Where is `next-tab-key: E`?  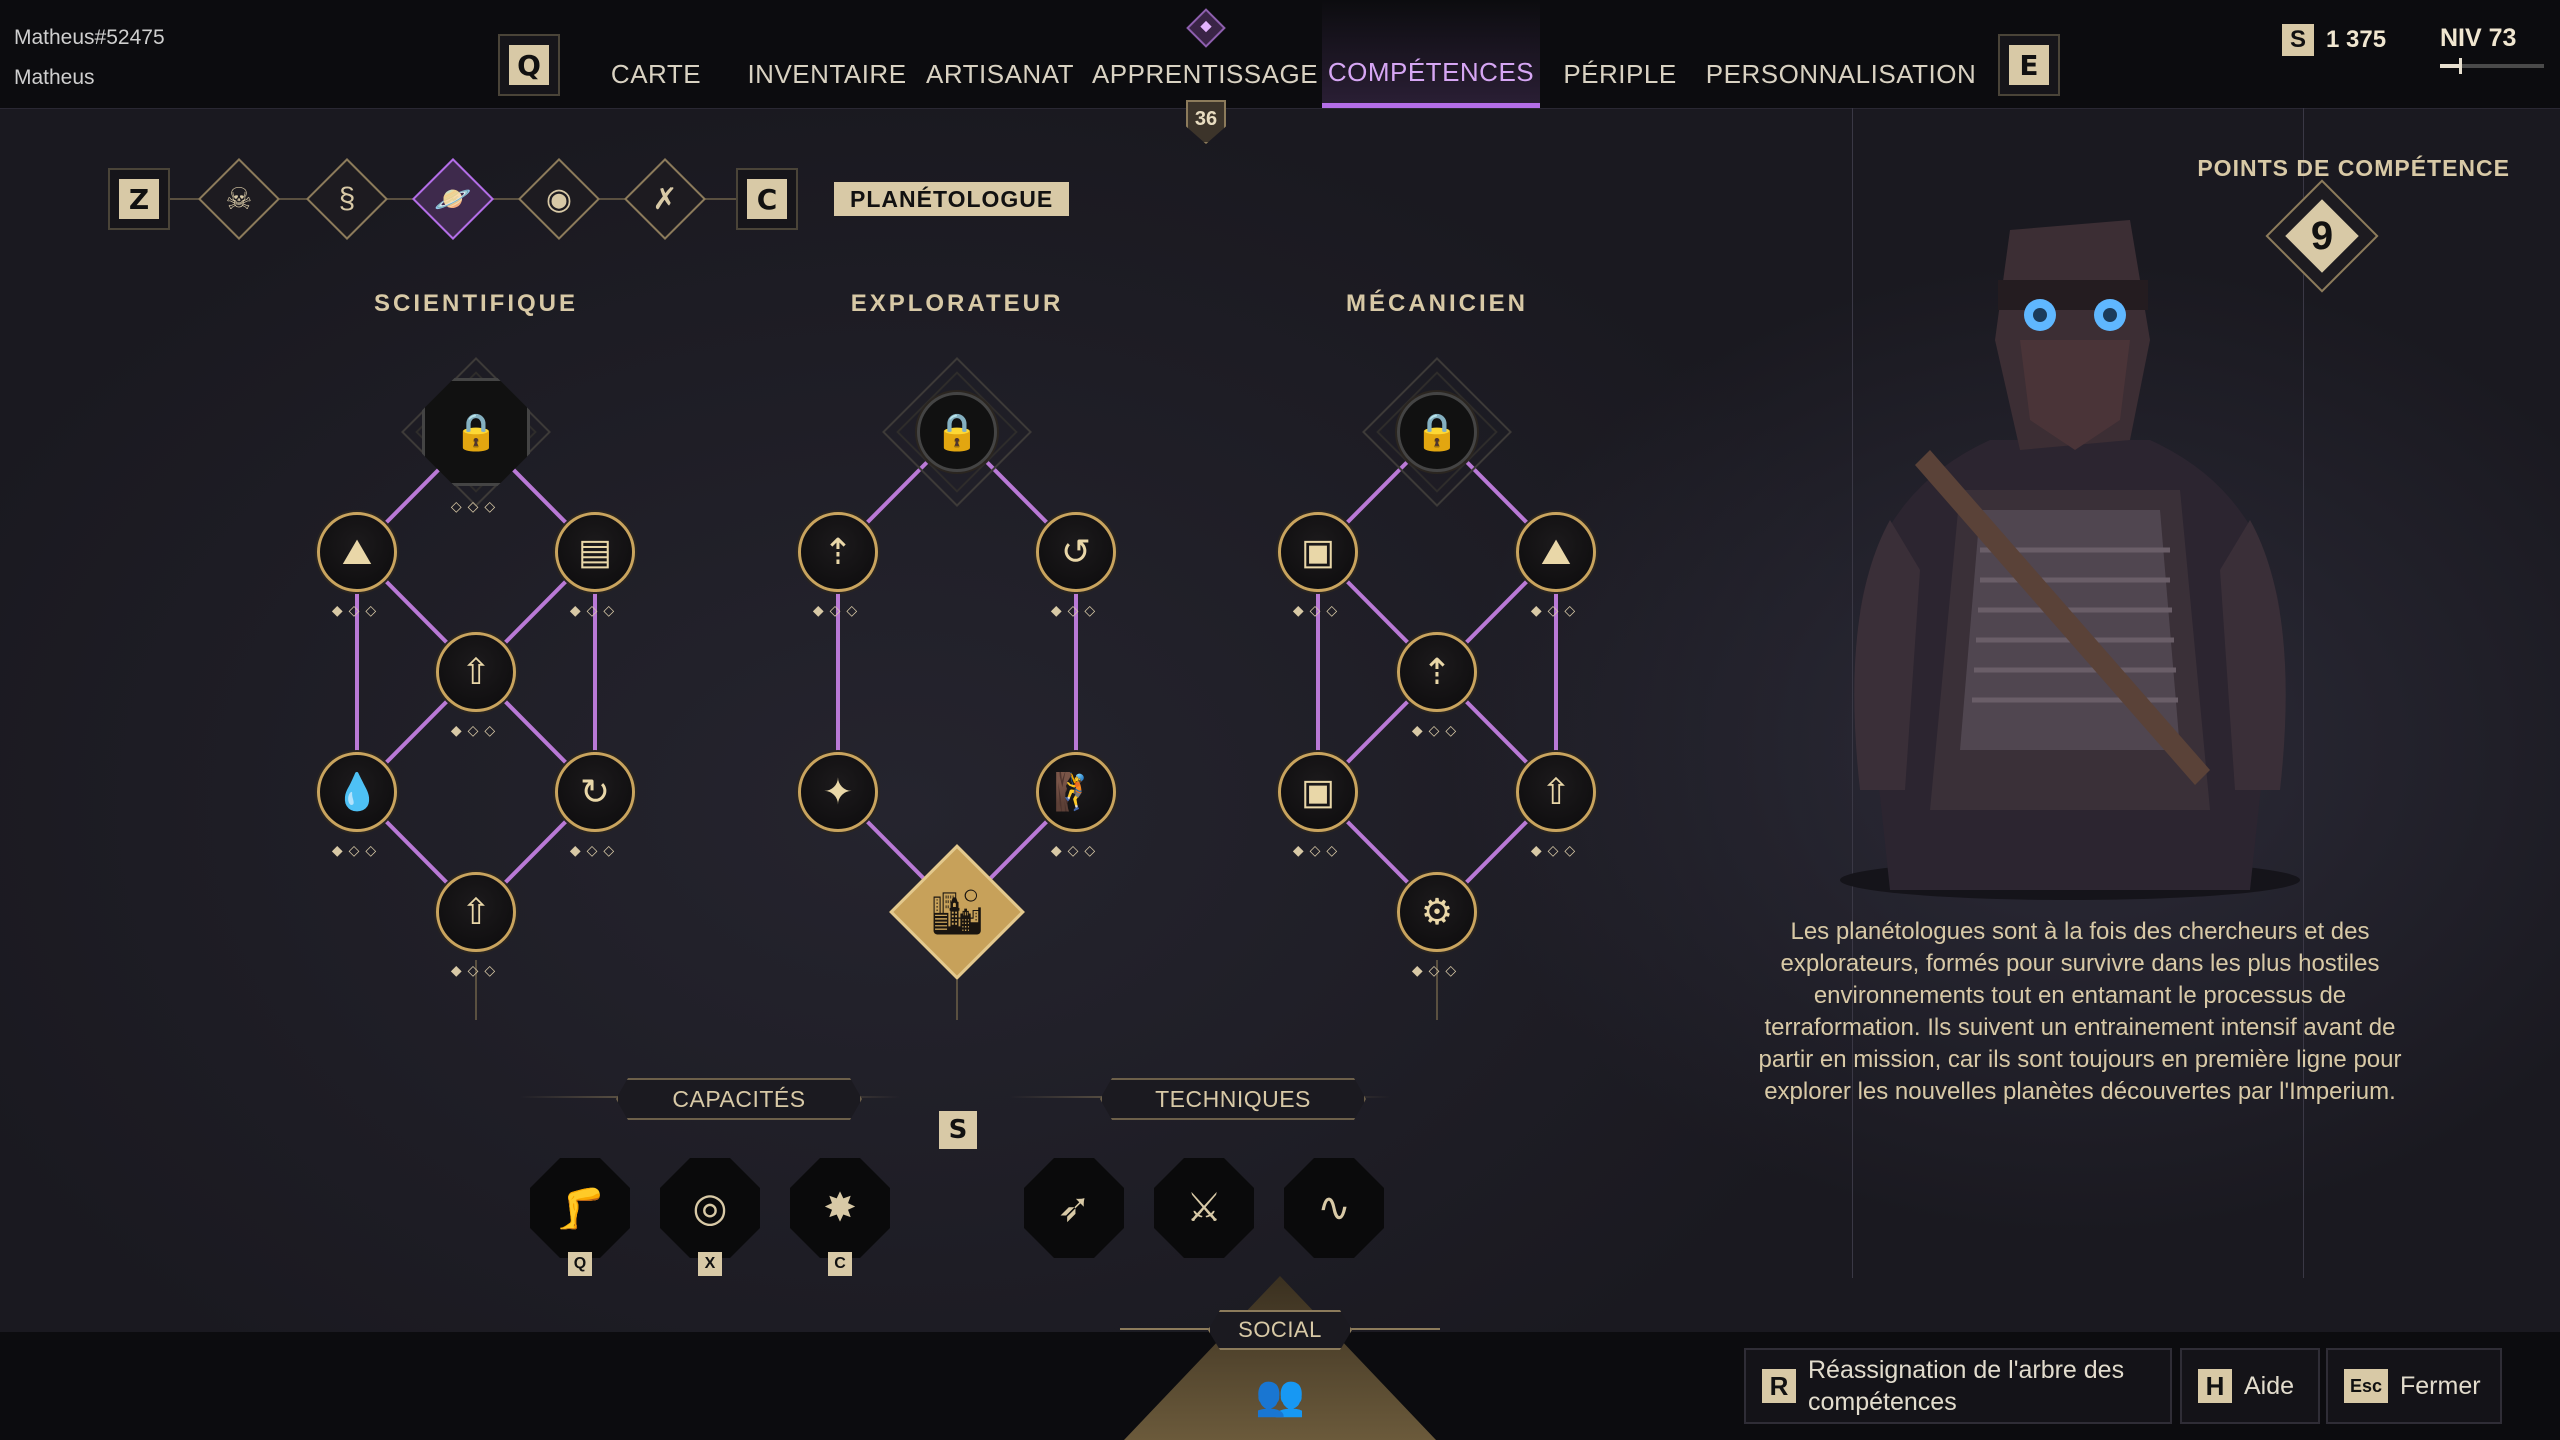 next-tab-key: E is located at coordinates (2029, 65).